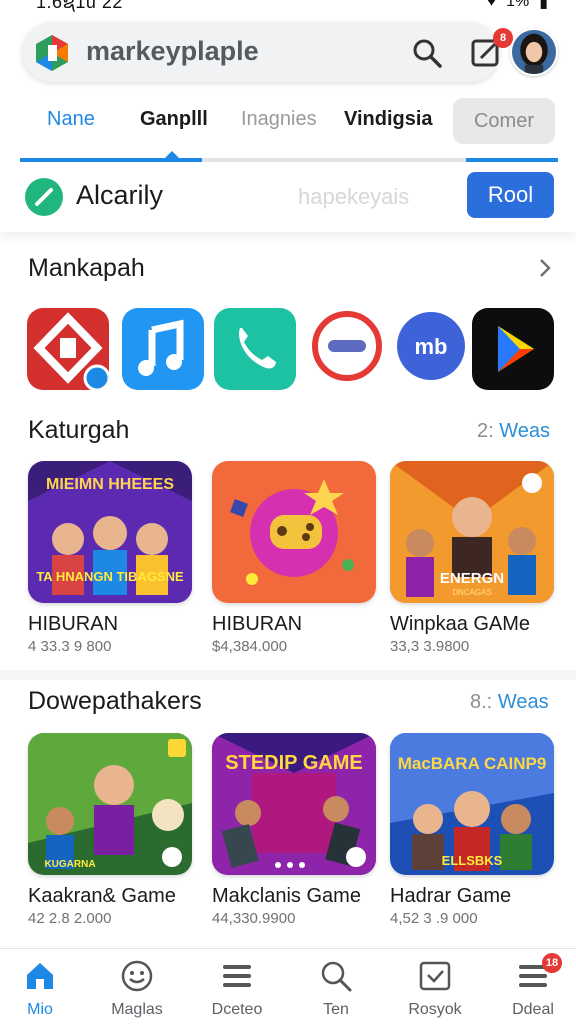 This screenshot has height=1024, width=576. I want to click on game-card: ENERGN DNCAGAS Winpkaa GAMe 33,3 3.9800, so click(472, 558).